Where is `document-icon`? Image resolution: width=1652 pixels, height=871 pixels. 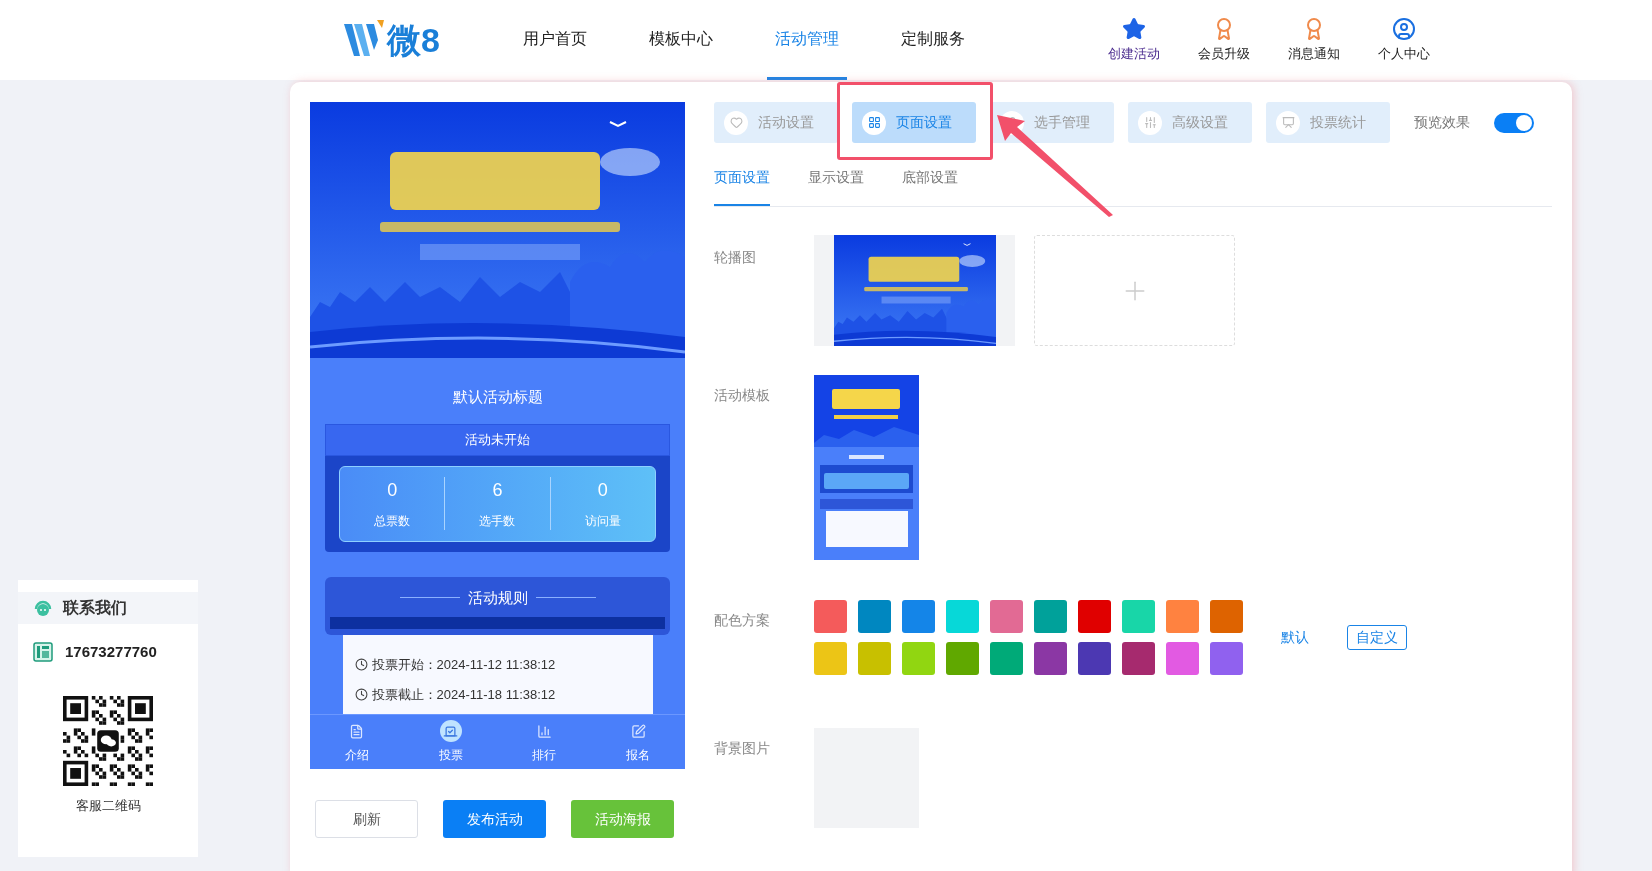 document-icon is located at coordinates (357, 731).